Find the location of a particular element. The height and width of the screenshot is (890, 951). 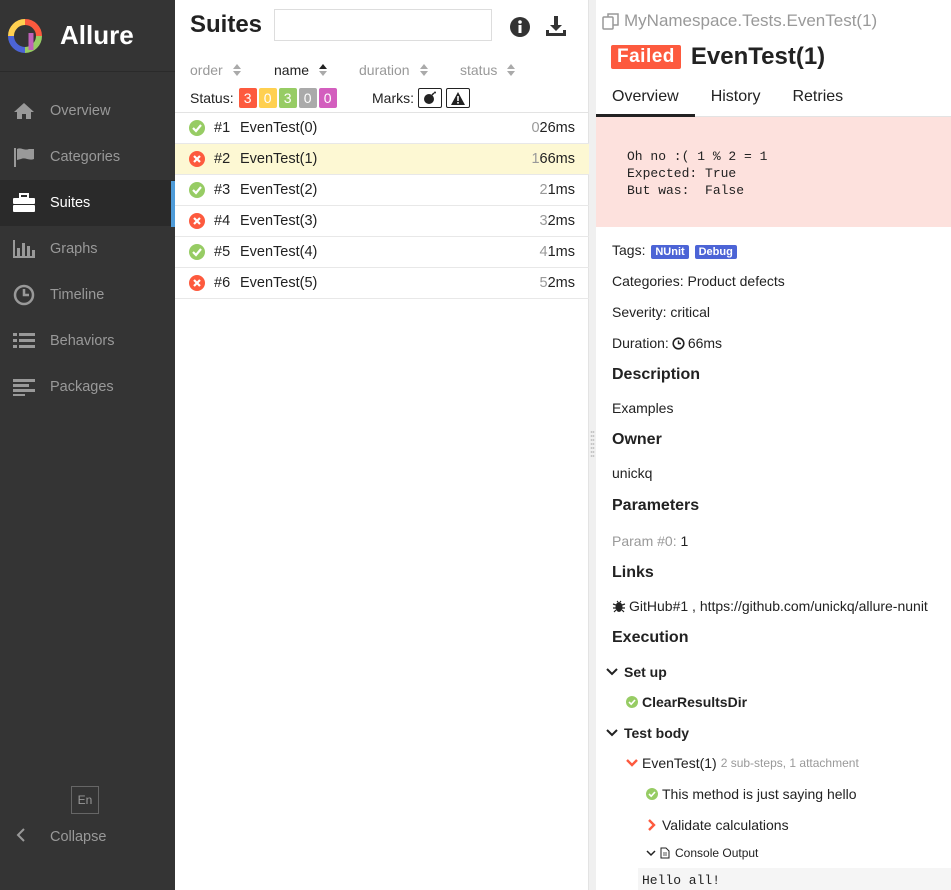

duration-value: 2ms is located at coordinates (561, 283).